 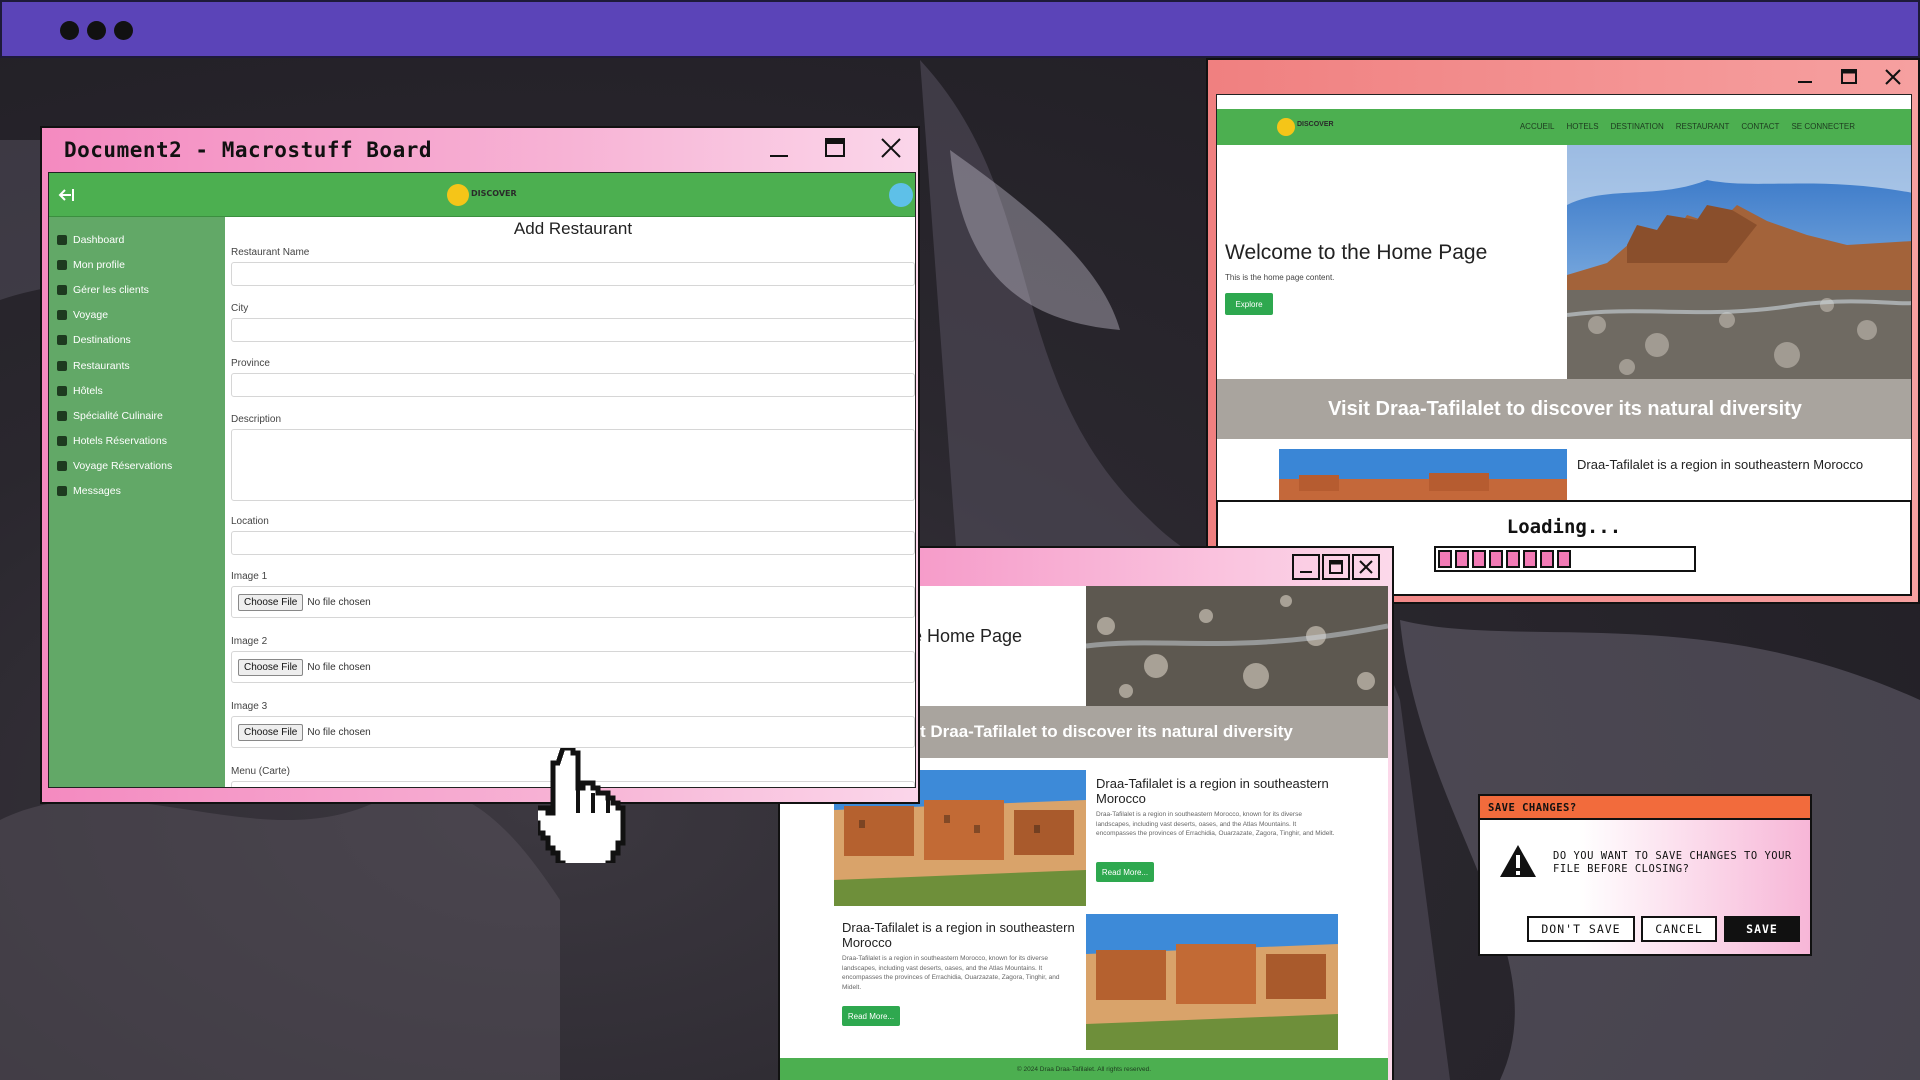 I want to click on image1-label: Image 1, so click(x=249, y=576).